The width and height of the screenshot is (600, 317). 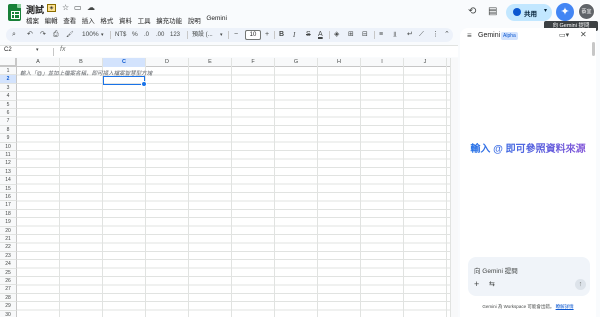 What do you see at coordinates (210, 62) in the screenshot?
I see `column-header-e: E` at bounding box center [210, 62].